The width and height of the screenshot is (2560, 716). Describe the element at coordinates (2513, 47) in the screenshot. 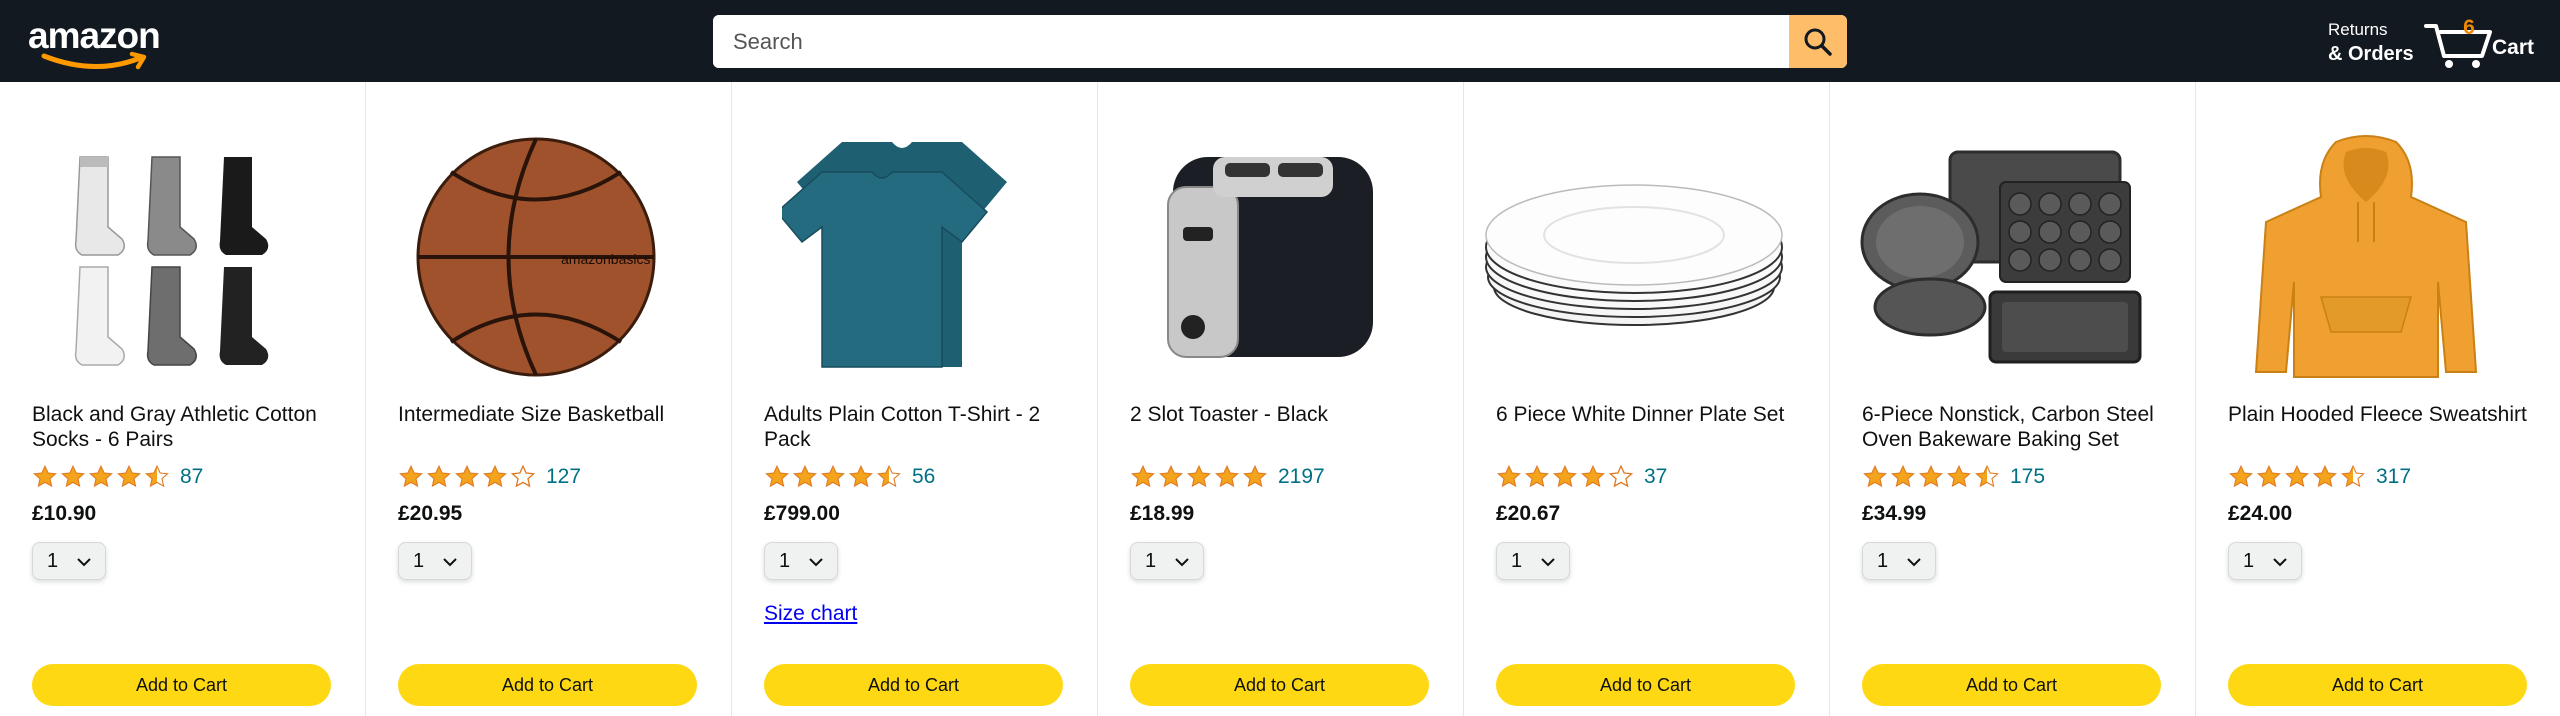

I see `cart-label: Cart` at that location.